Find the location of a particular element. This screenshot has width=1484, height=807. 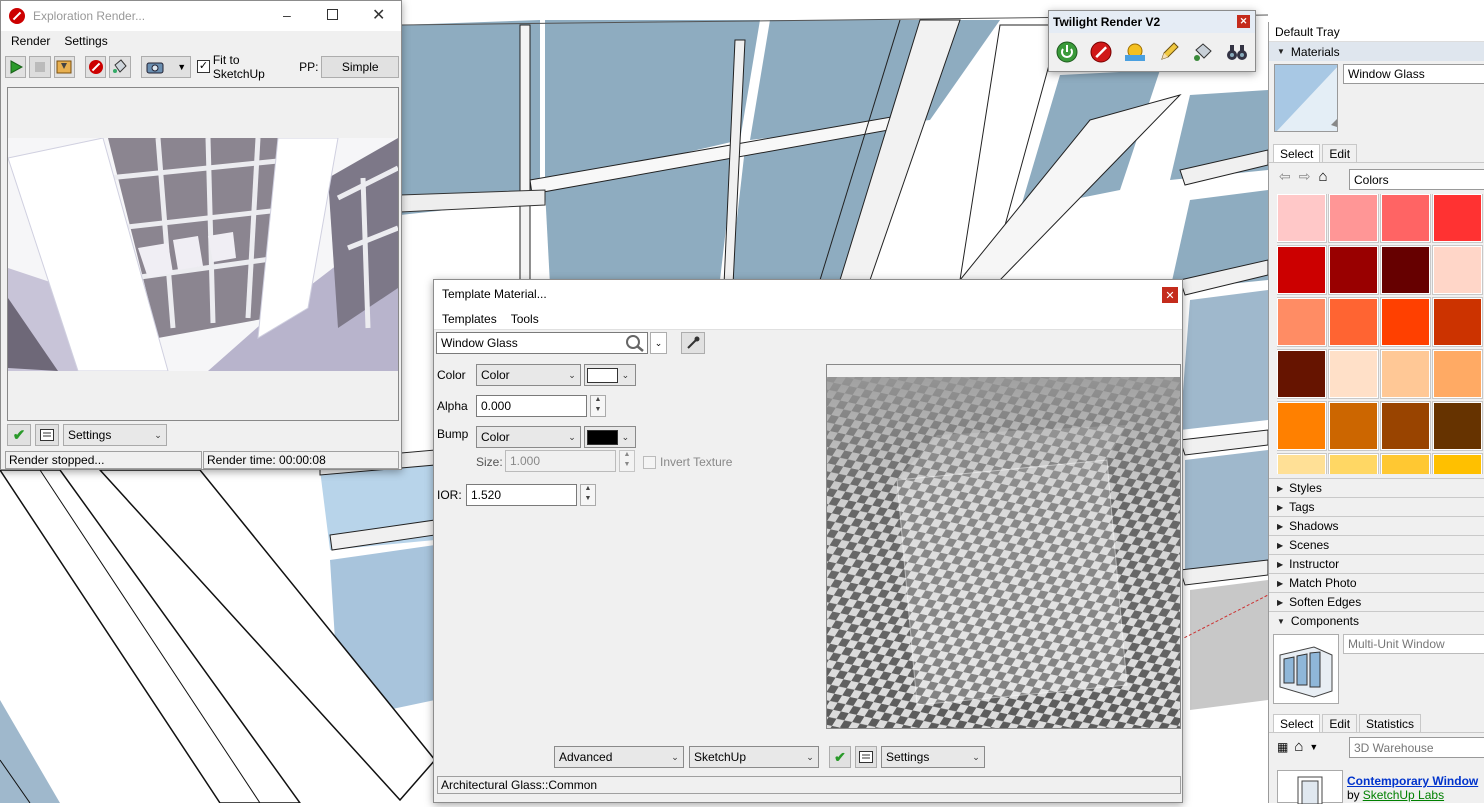

tab-edit: Edit is located at coordinates (1340, 153).